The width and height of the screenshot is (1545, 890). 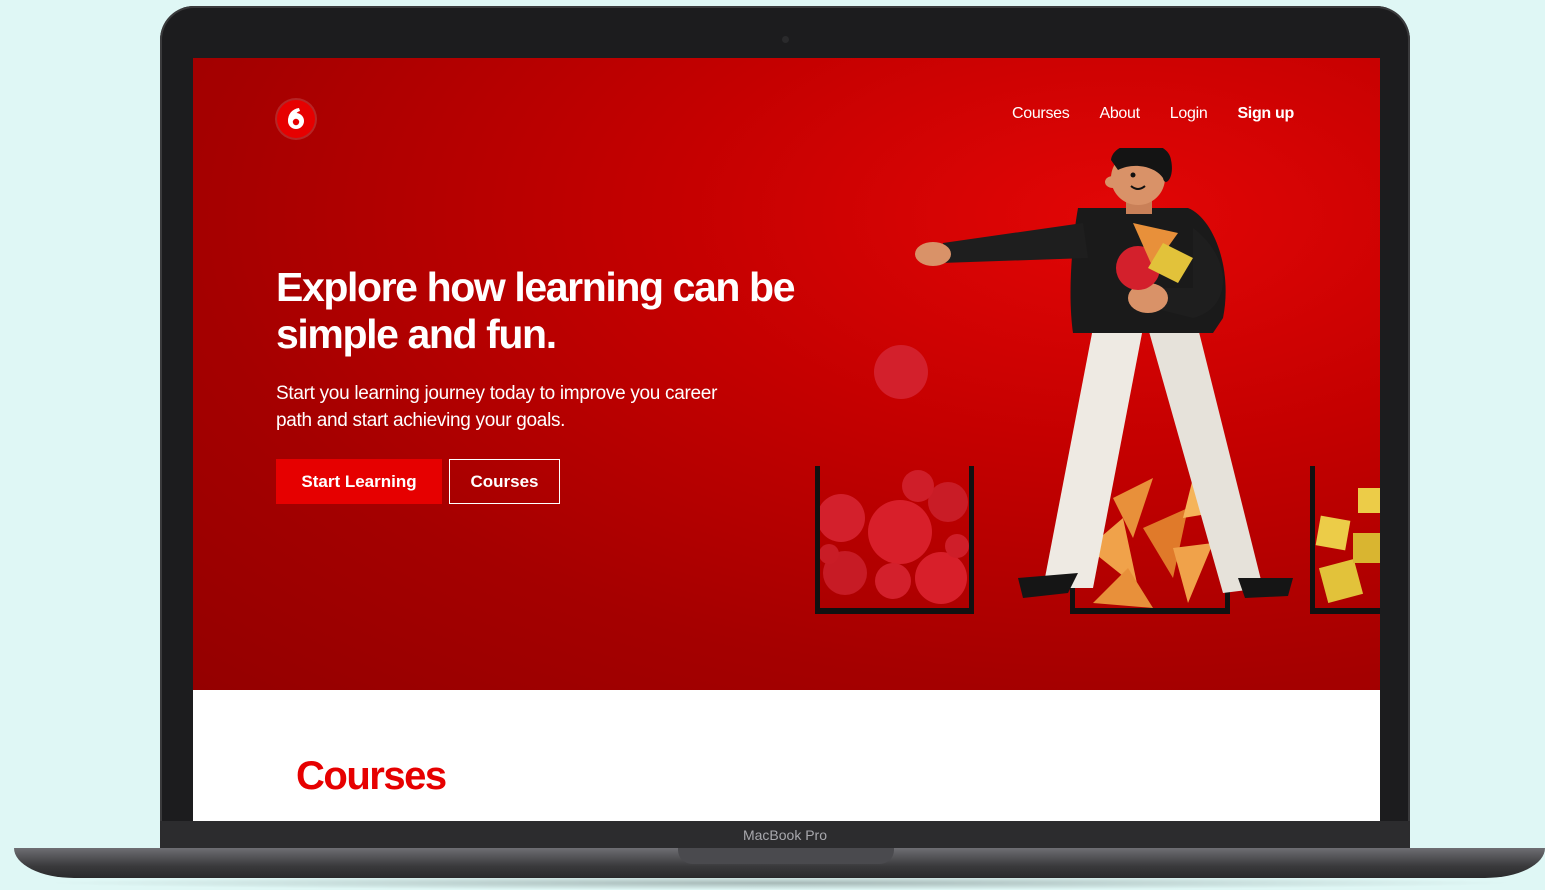 What do you see at coordinates (780, 883) in the screenshot?
I see `laptop-shadow` at bounding box center [780, 883].